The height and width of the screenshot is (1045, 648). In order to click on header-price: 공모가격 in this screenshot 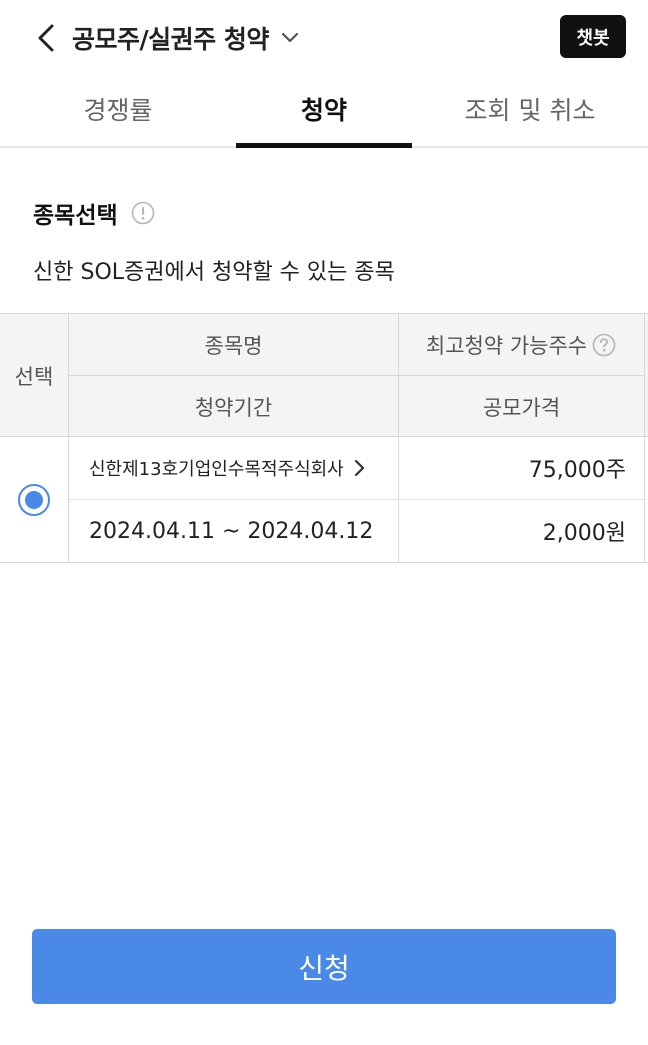, I will do `click(522, 406)`.